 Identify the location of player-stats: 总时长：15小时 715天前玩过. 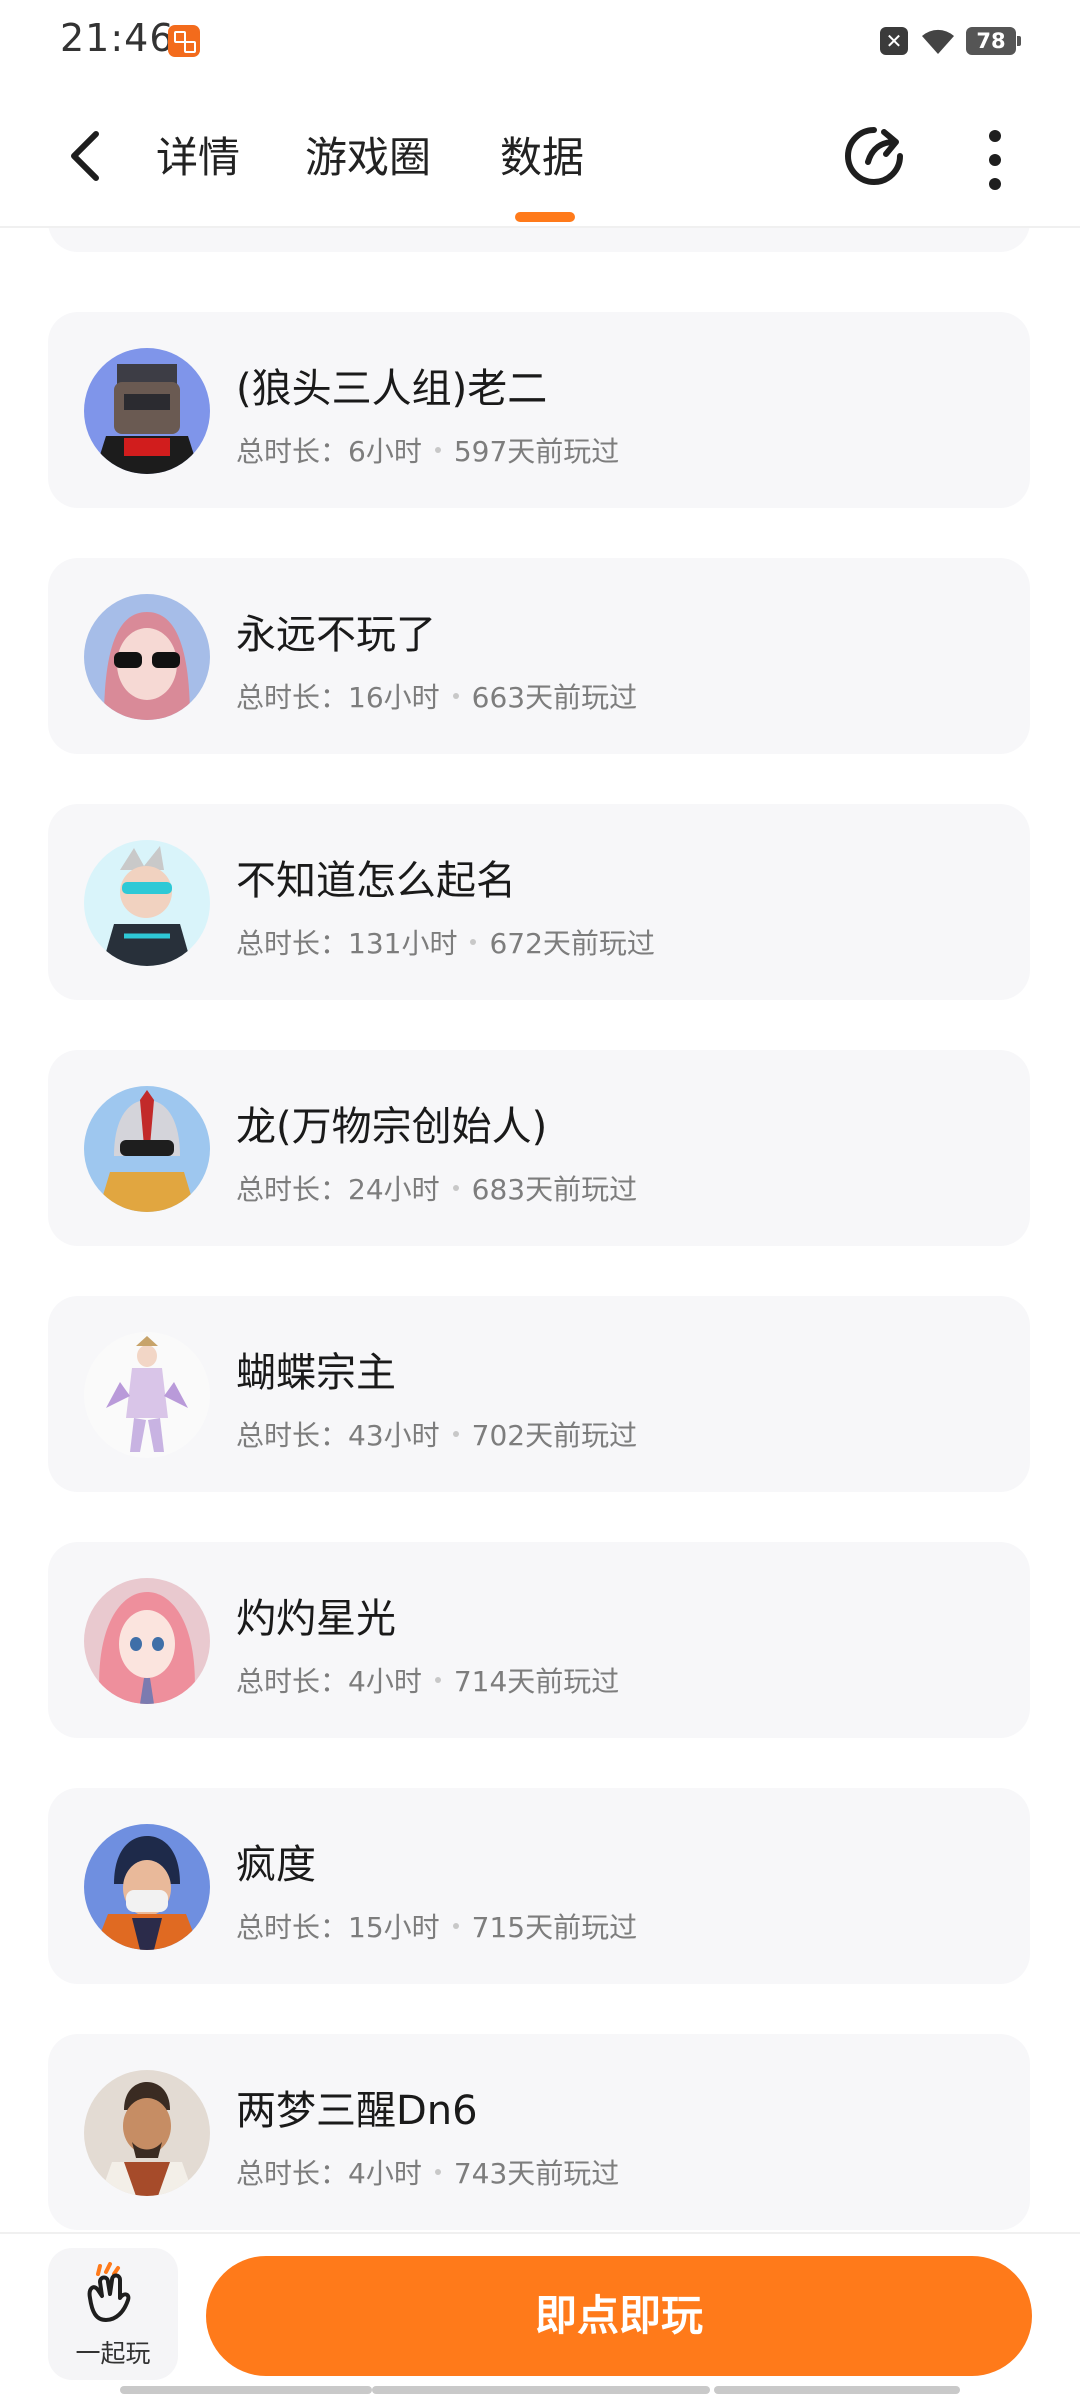
(436, 1926).